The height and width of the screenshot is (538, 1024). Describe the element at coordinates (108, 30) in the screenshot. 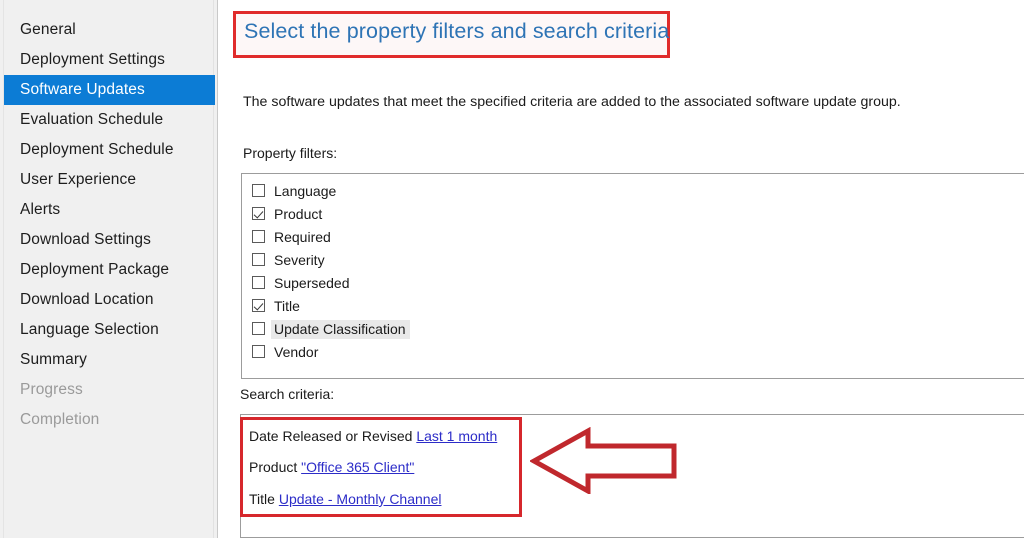

I see `sidebar-item-general: General` at that location.